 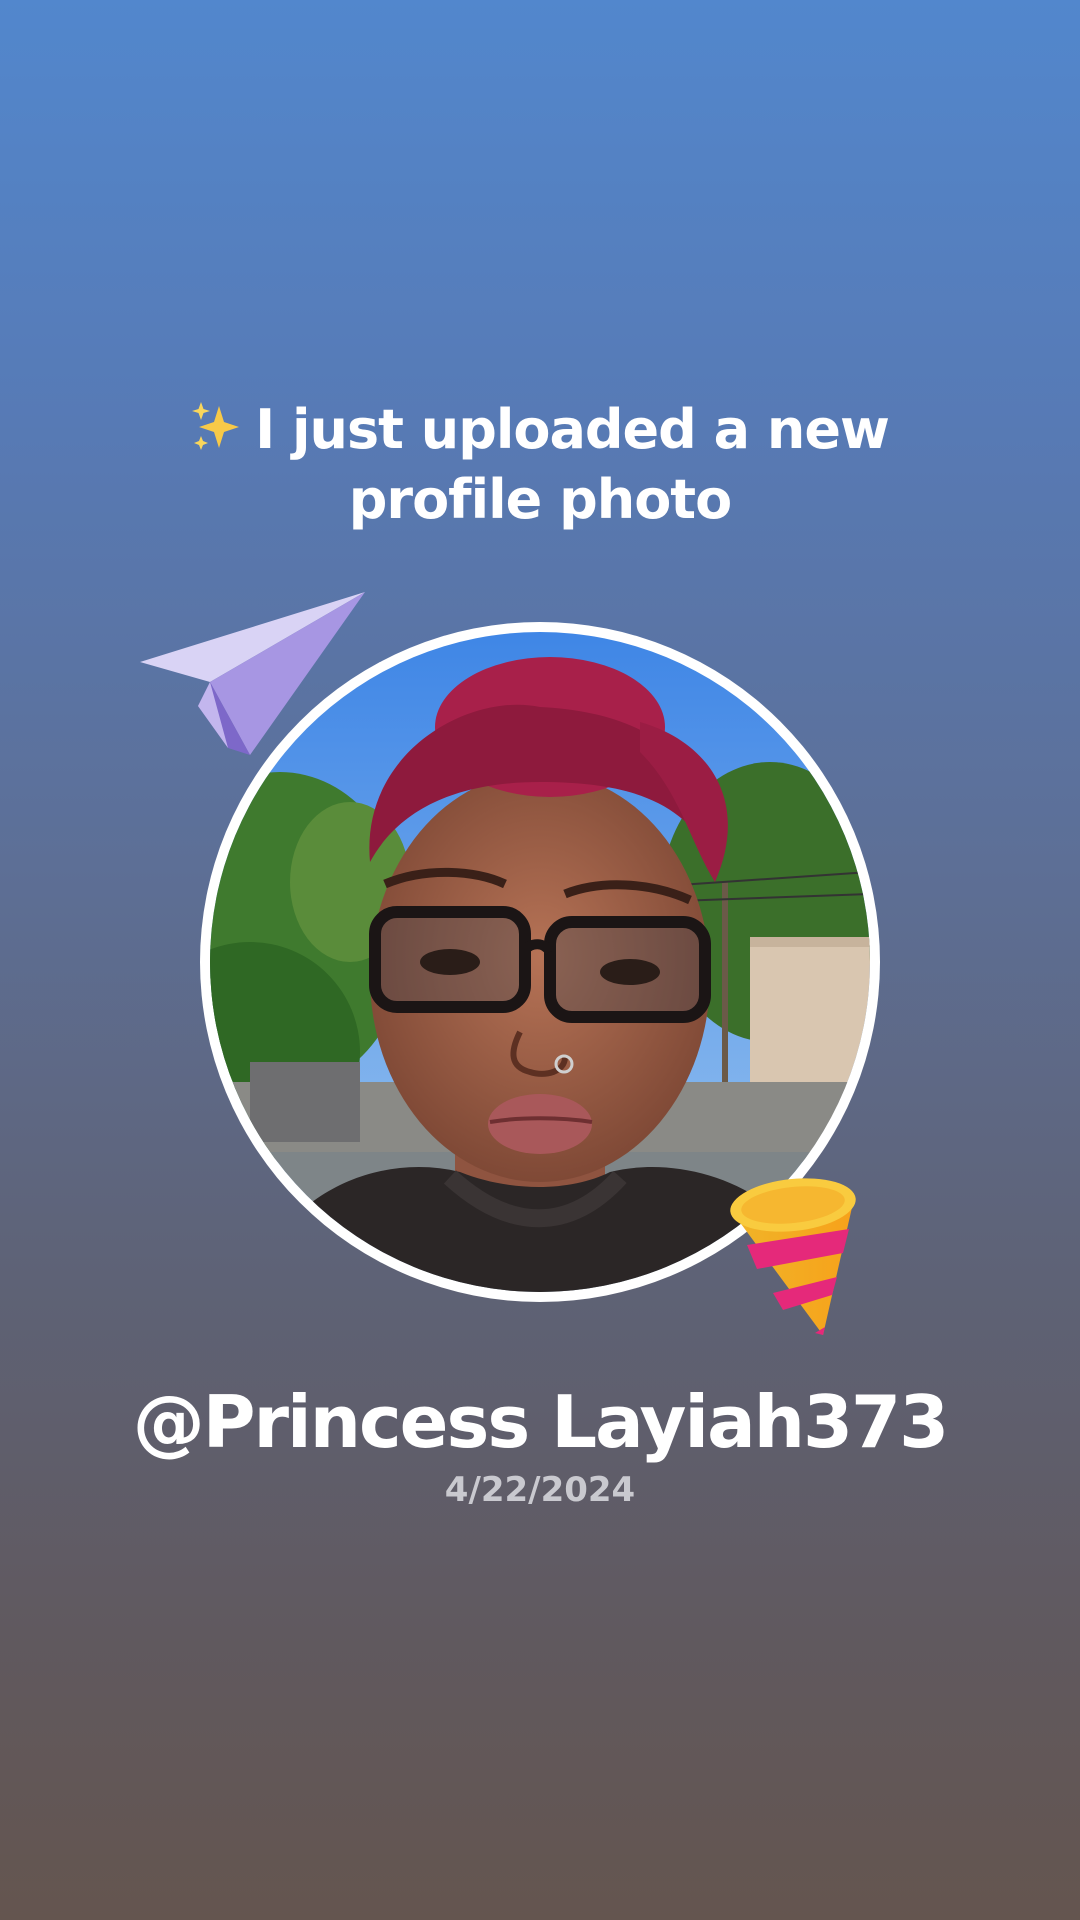 What do you see at coordinates (572, 464) in the screenshot?
I see `headline-text: I just uploaded a new profile photo` at bounding box center [572, 464].